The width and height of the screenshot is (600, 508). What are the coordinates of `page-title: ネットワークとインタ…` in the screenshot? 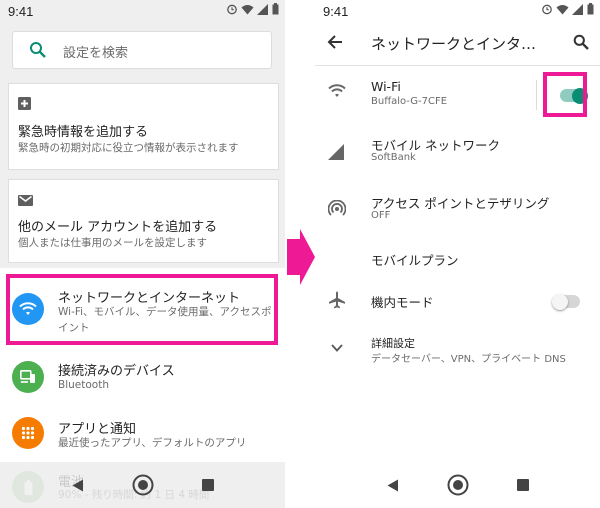 It's located at (454, 44).